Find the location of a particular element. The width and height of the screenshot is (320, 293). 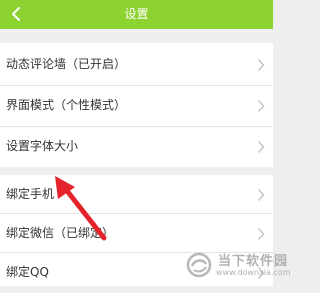

setting-row-comment-wall: 动态评论墙（已开启） is located at coordinates (136, 65).